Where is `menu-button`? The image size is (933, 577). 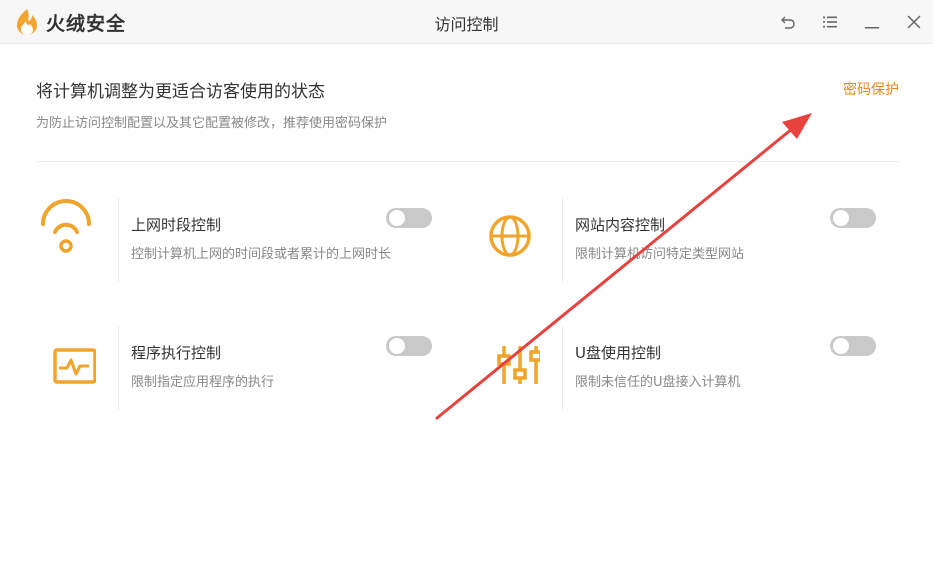 menu-button is located at coordinates (830, 22).